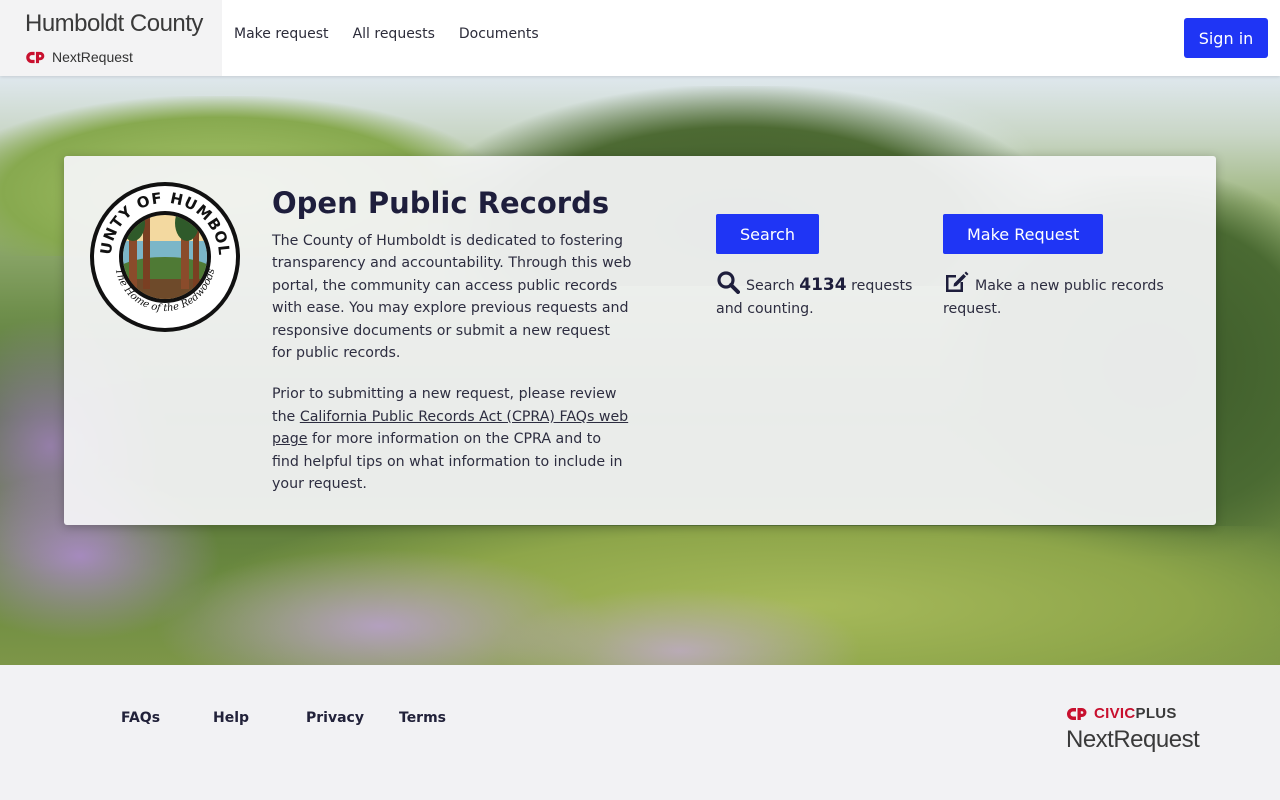 Image resolution: width=1280 pixels, height=800 pixels. I want to click on brand-subtitle: NextRequest, so click(79, 57).